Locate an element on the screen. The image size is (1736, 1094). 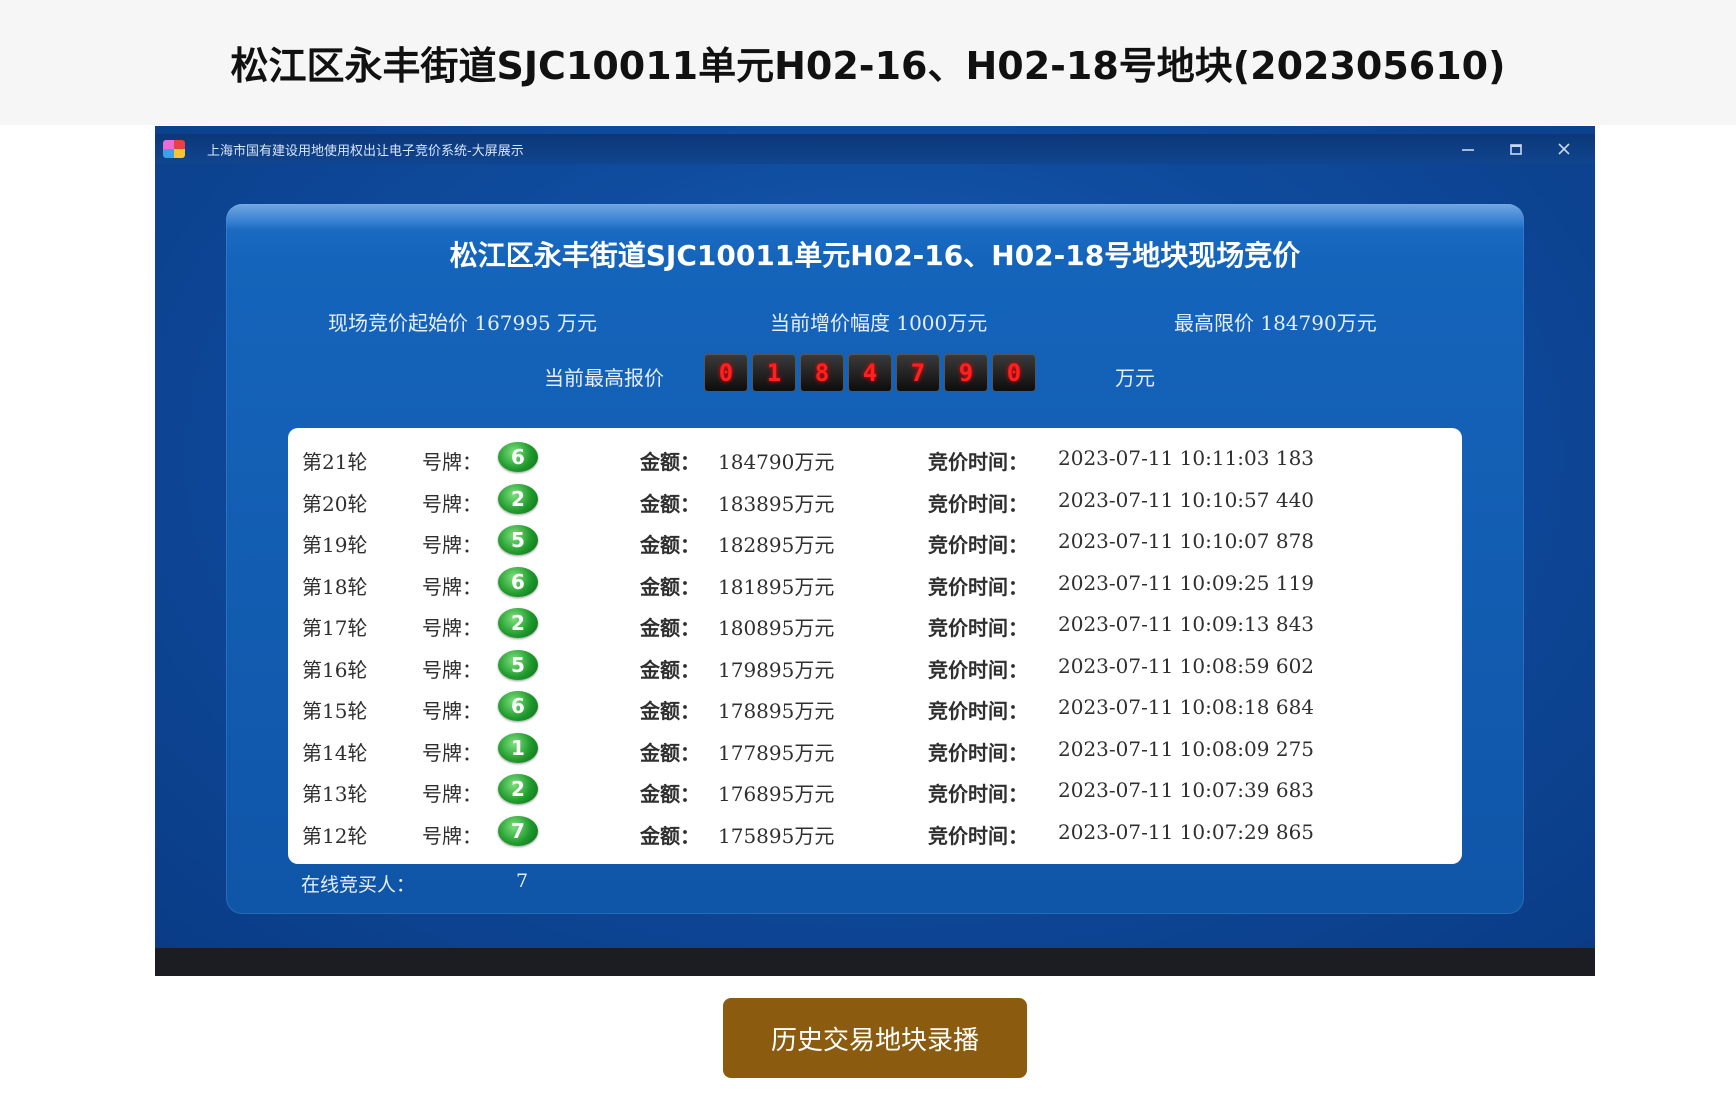
bid-amount: 177895万元 is located at coordinates (776, 752).